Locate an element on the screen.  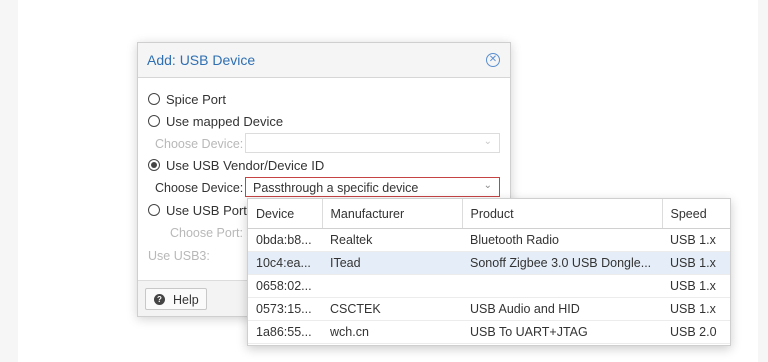
column-header-product: Product is located at coordinates (562, 214).